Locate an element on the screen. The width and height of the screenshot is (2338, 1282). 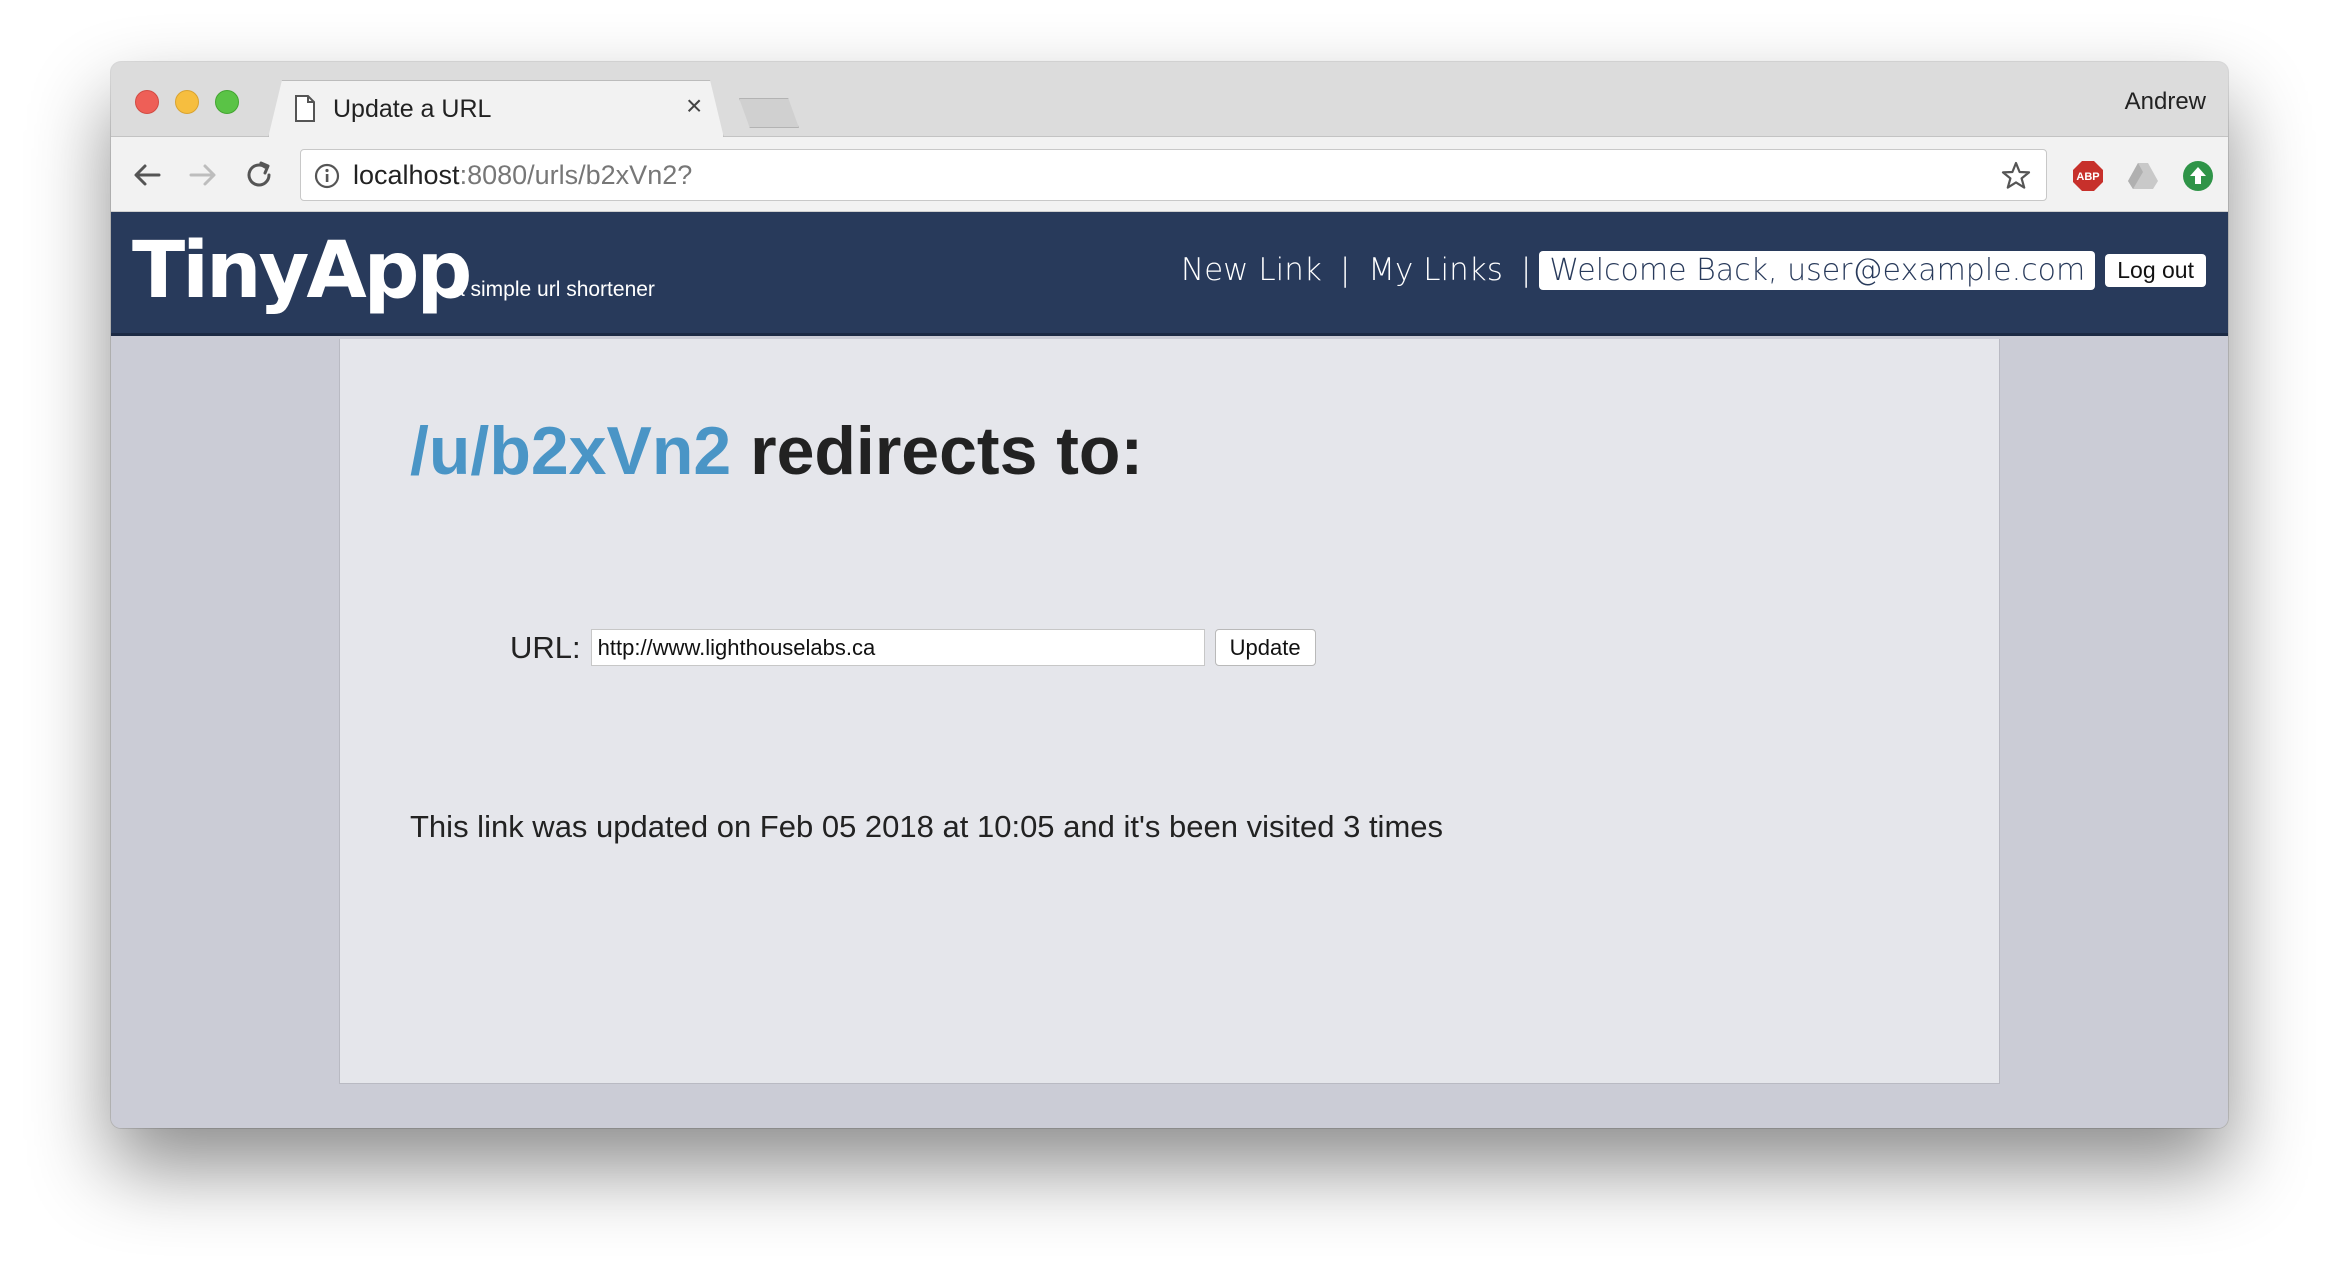
url-input is located at coordinates (897, 647).